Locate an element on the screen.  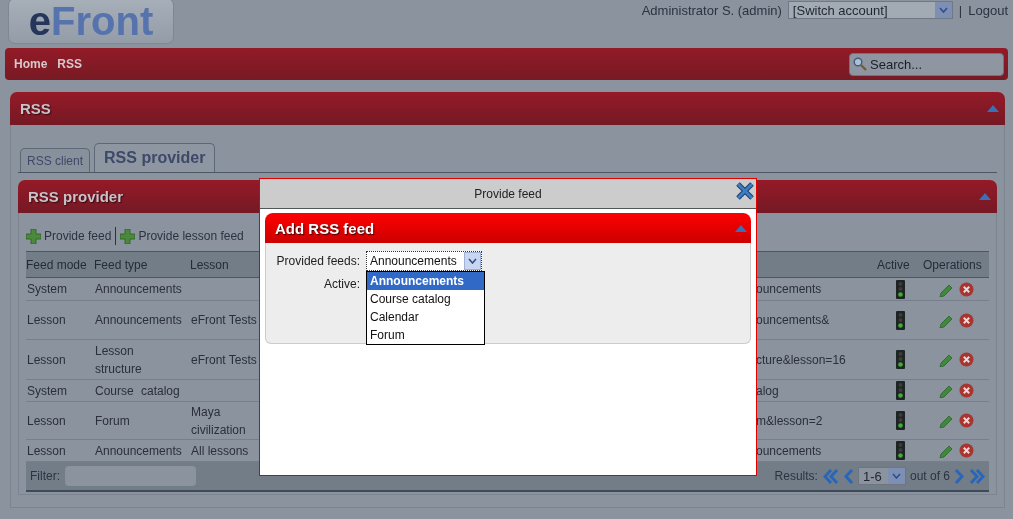
action-link: Provide feed is located at coordinates (69, 236).